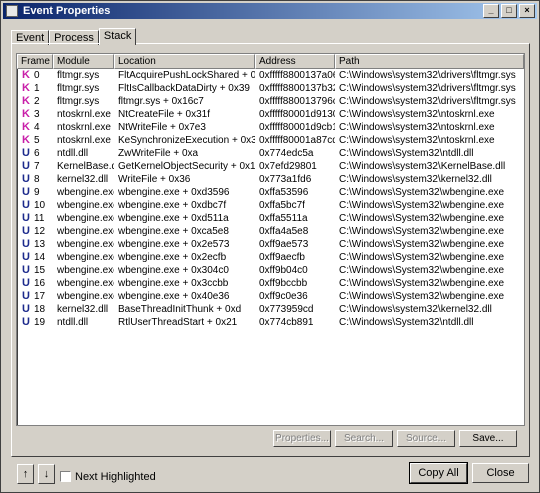  Describe the element at coordinates (282, 257) in the screenshot. I see `address-cell: 0xff9aecfb` at that location.